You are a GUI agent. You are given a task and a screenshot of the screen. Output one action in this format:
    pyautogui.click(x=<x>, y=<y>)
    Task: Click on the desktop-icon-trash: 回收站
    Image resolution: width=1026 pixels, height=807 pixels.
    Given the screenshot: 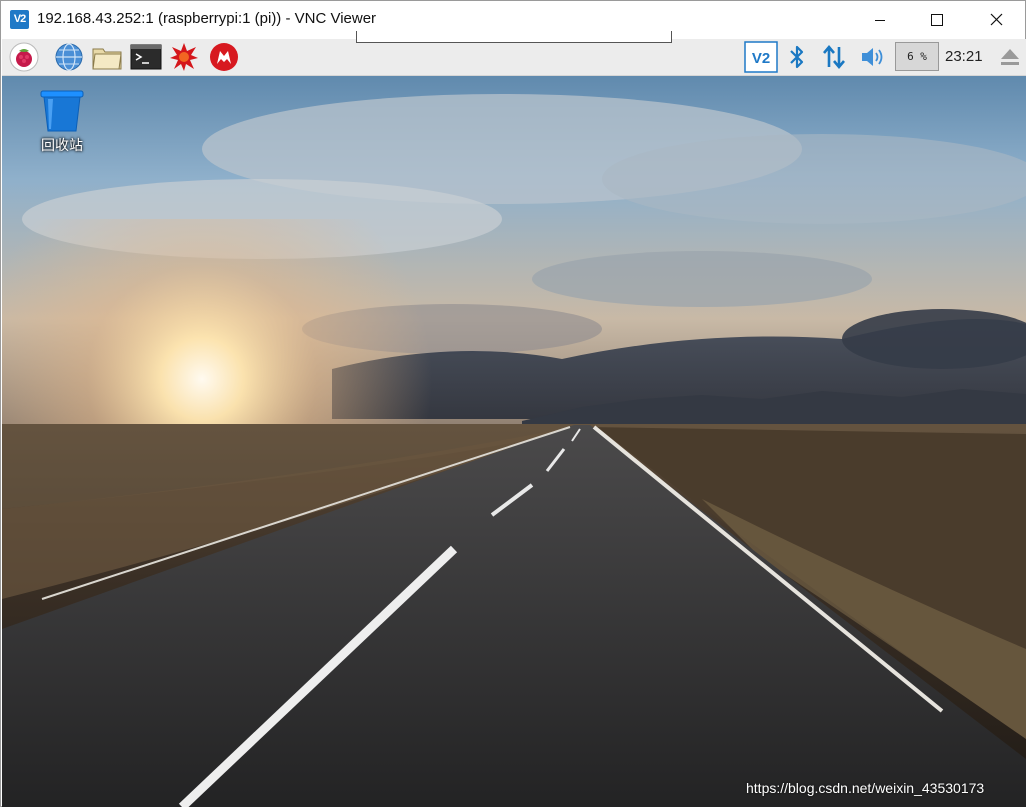 What is the action you would take?
    pyautogui.click(x=62, y=124)
    